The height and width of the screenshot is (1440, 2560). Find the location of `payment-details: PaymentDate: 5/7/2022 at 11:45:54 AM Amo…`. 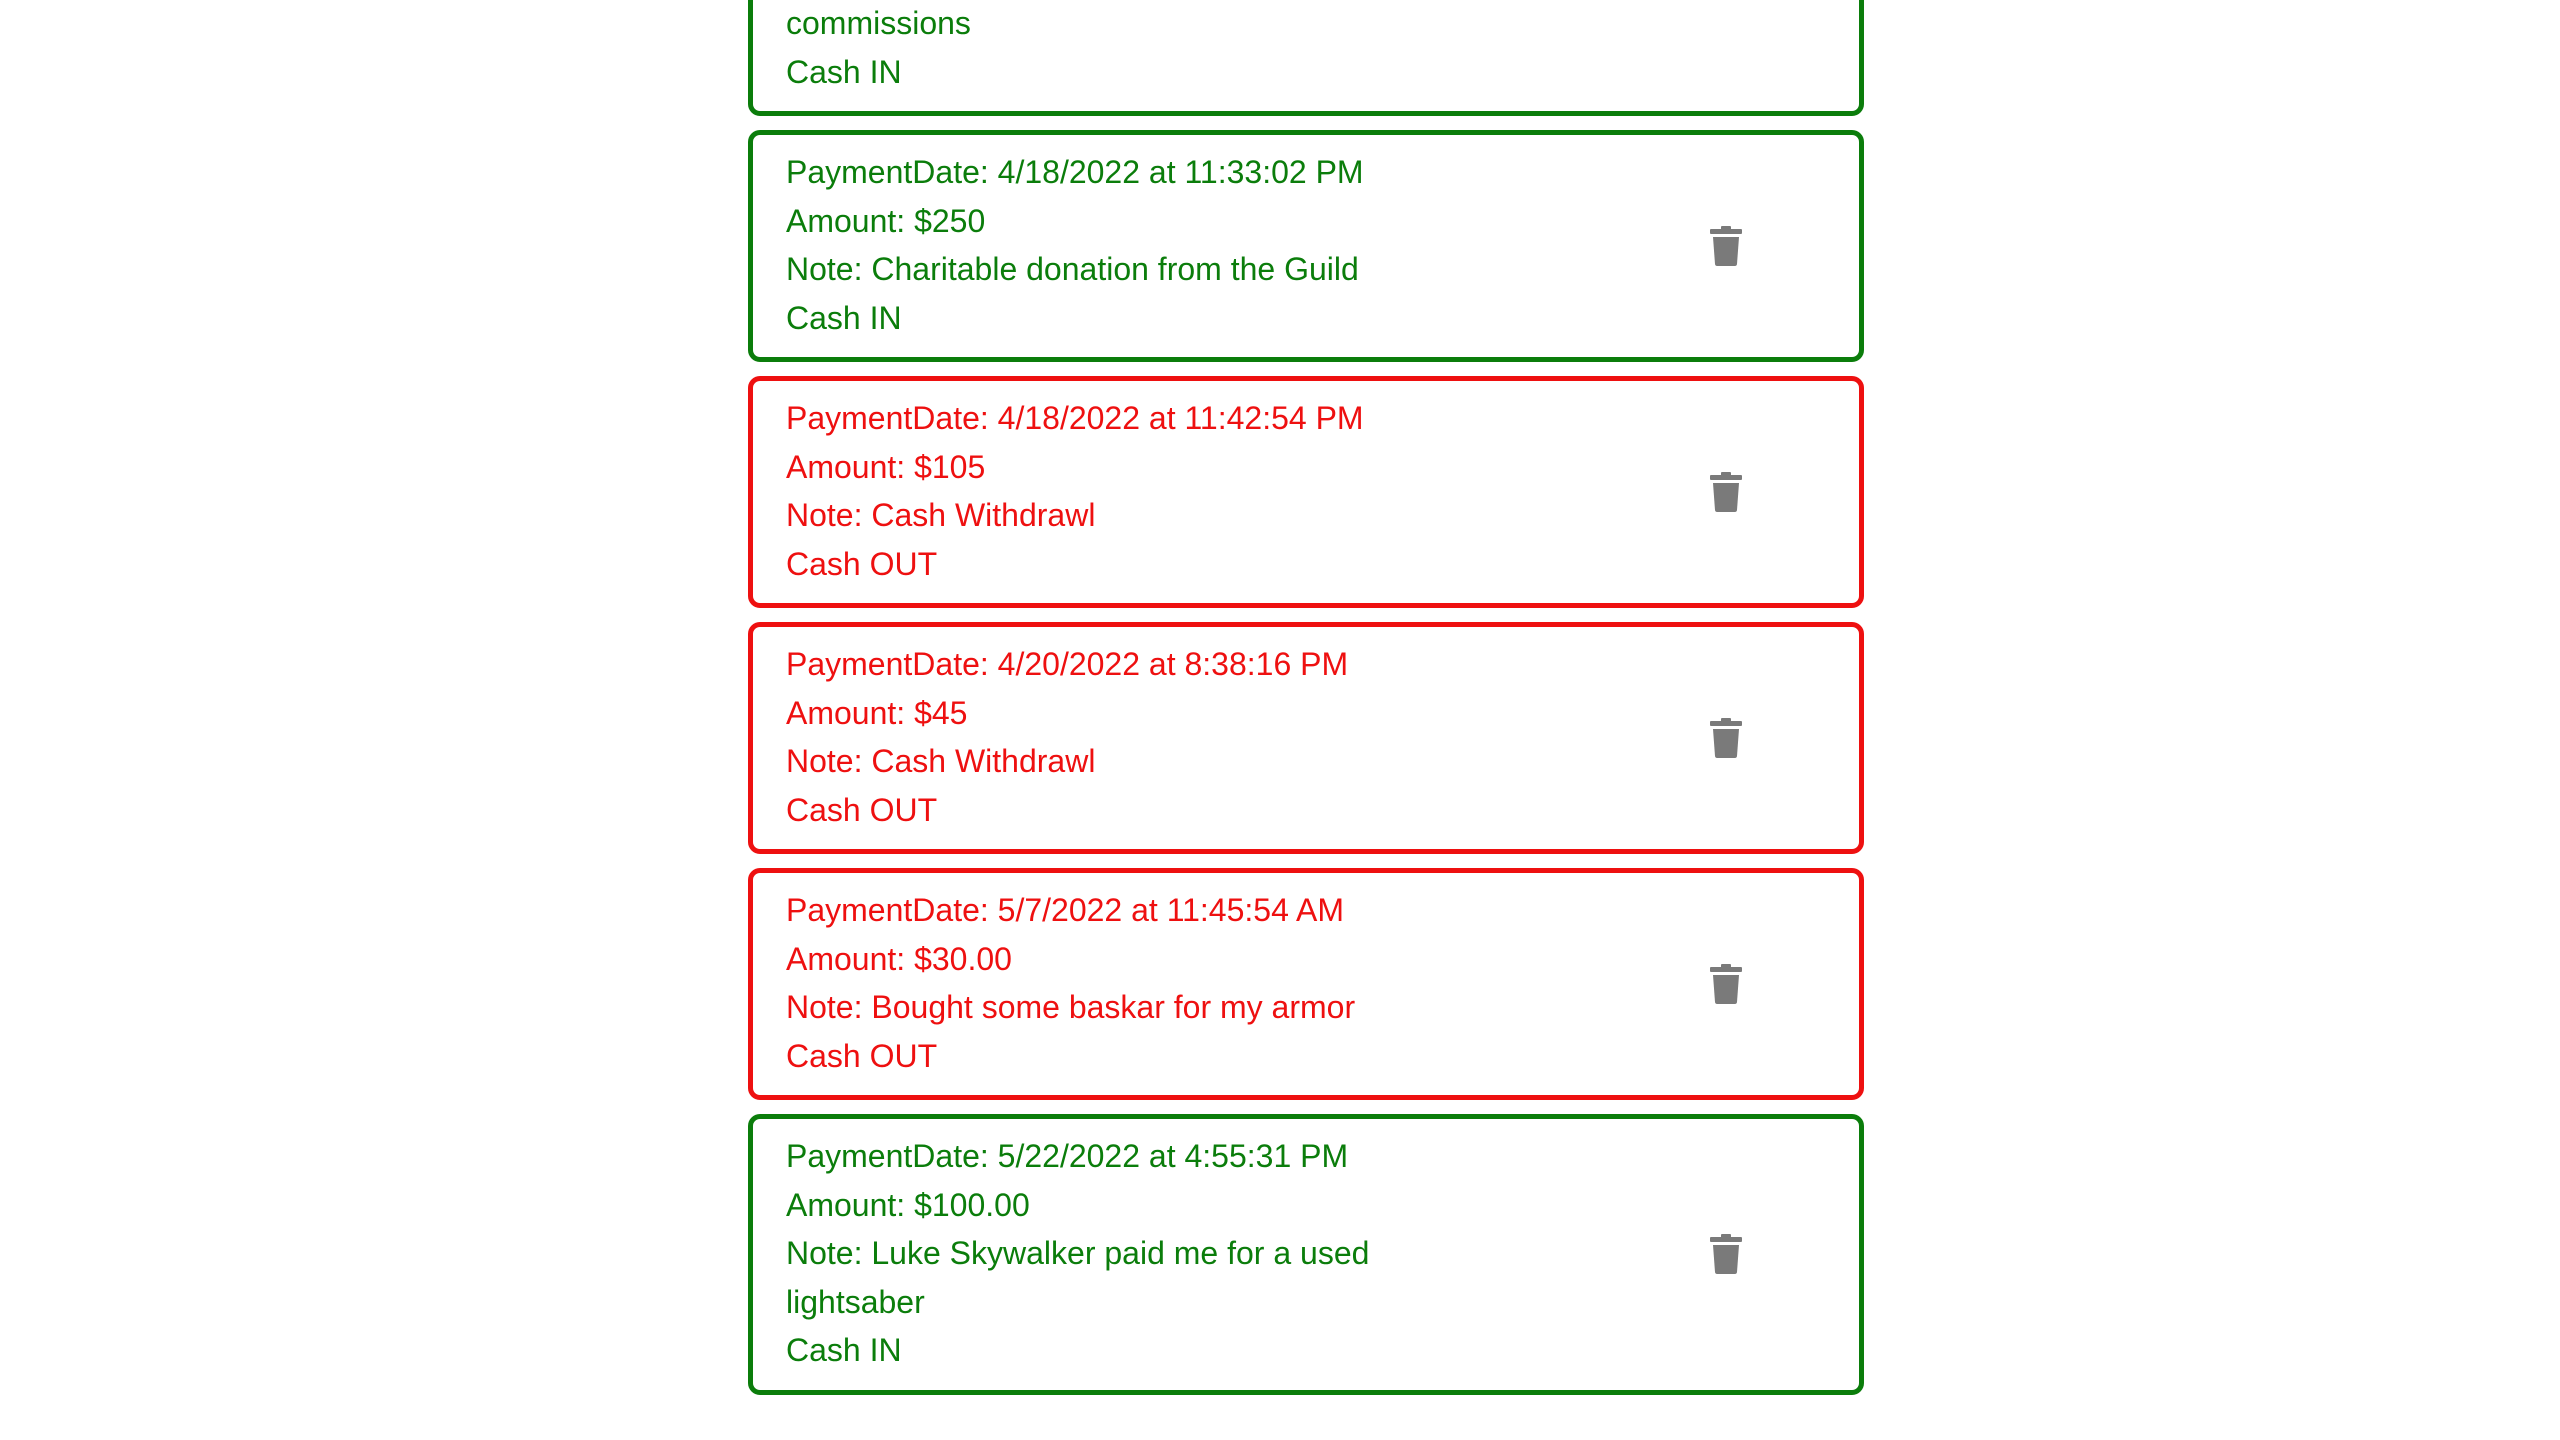

payment-details: PaymentDate: 5/7/2022 at 11:45:54 AM Amo… is located at coordinates (1106, 983).